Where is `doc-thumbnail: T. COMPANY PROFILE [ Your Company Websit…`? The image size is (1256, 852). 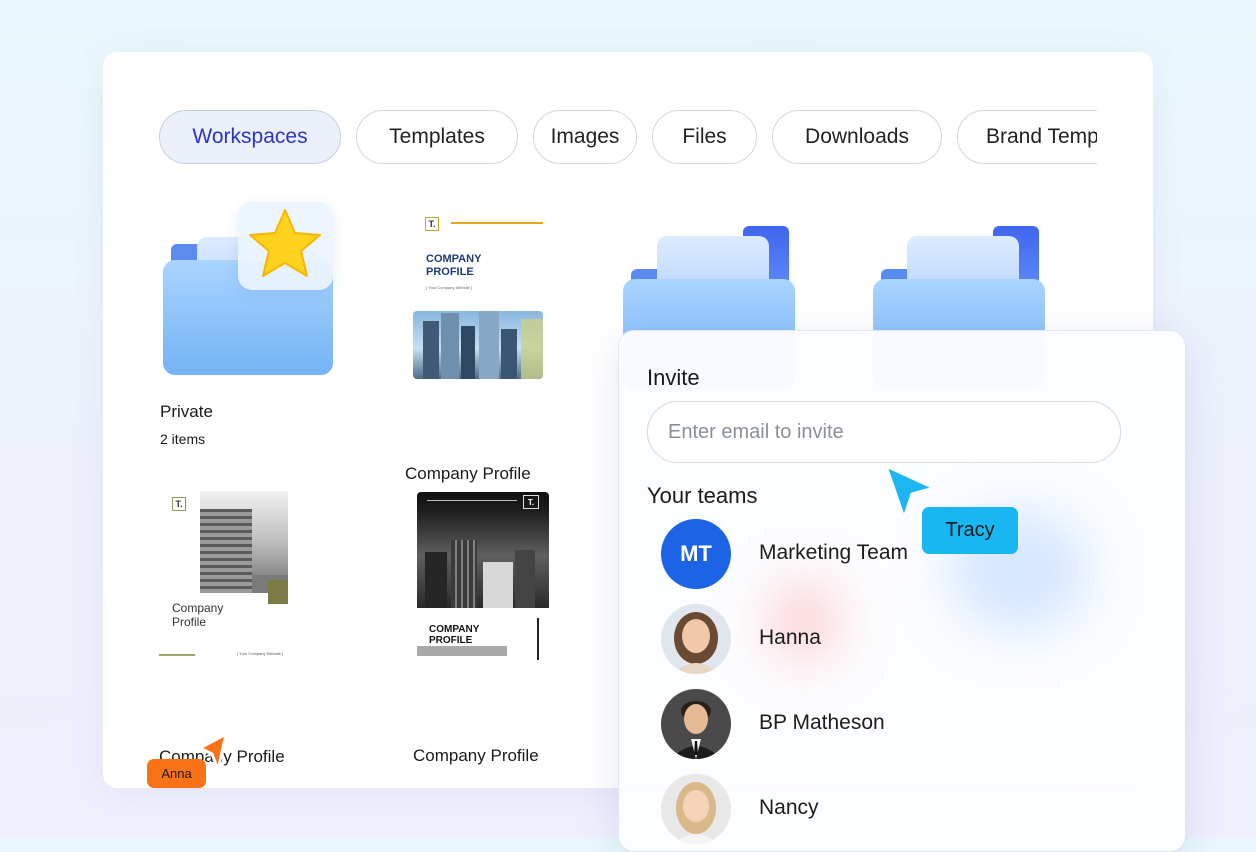
doc-thumbnail: T. COMPANY PROFILE [ Your Company Websit… is located at coordinates (478, 296).